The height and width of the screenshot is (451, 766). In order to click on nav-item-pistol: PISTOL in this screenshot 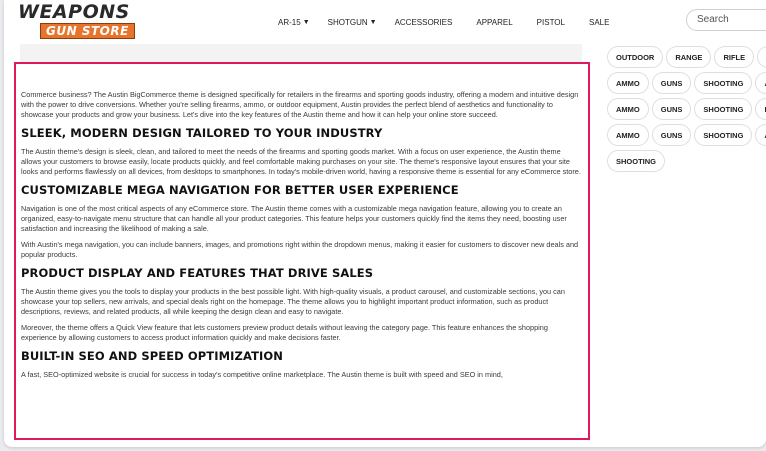, I will do `click(551, 22)`.